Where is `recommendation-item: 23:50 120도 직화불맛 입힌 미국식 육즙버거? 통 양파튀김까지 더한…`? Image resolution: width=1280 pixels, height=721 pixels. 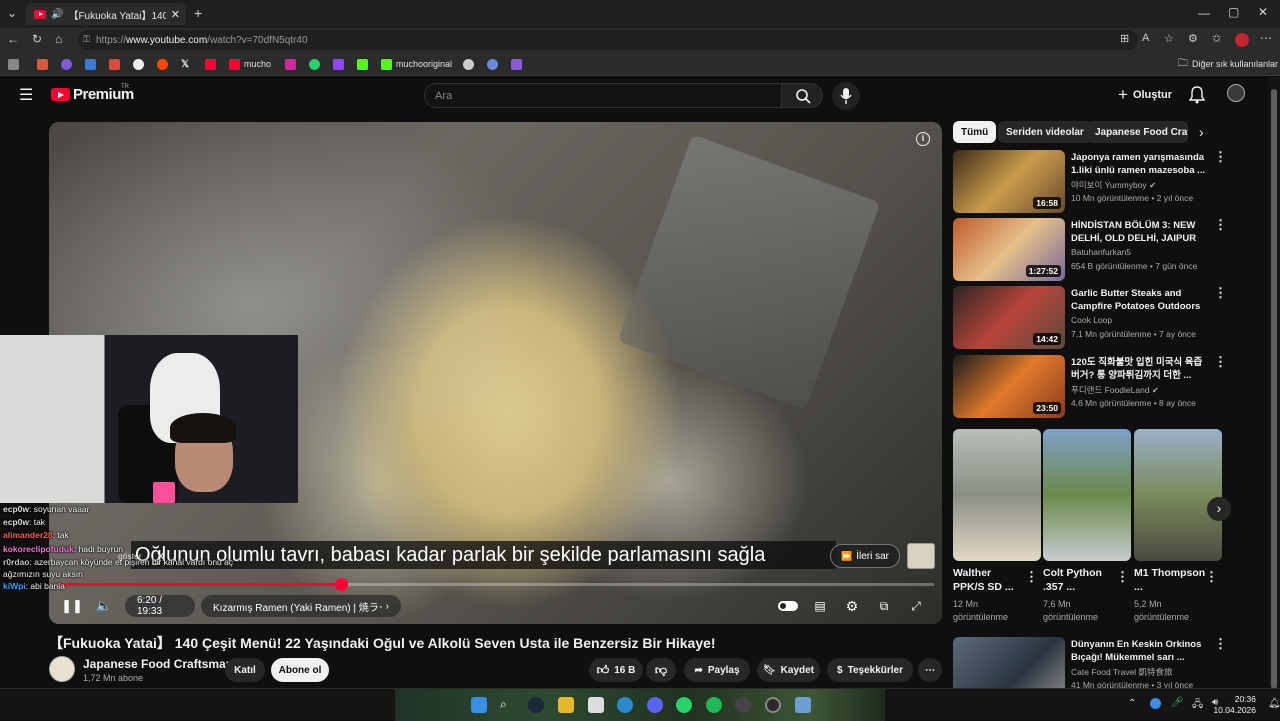
recommendation-item: 23:50 120도 직화불맛 입힌 미국식 육즙버거? 통 양파튀김까지 더한… is located at coordinates (1103, 387).